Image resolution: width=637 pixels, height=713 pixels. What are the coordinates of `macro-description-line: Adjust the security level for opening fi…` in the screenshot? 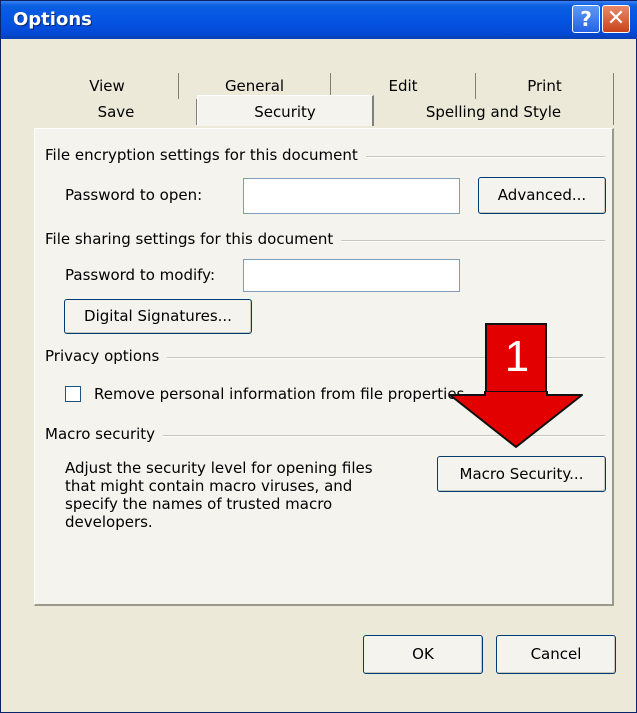 It's located at (219, 468).